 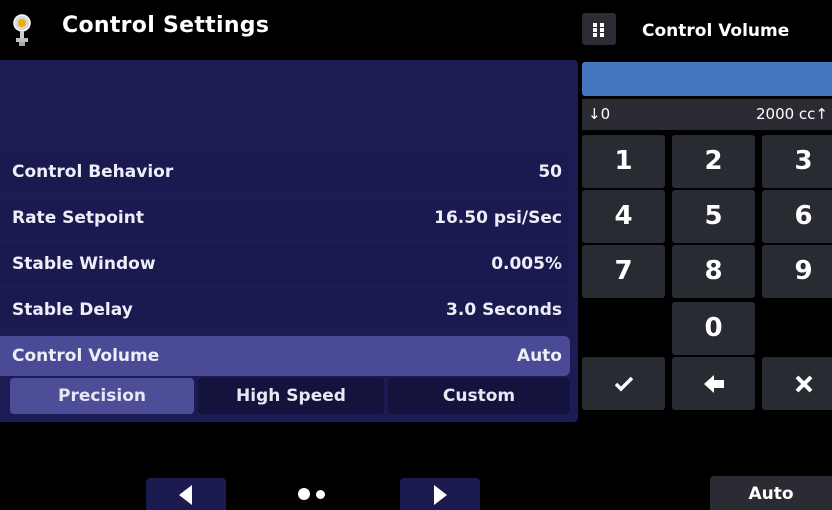 I want to click on setting-label: Stable Delay, so click(x=72, y=310).